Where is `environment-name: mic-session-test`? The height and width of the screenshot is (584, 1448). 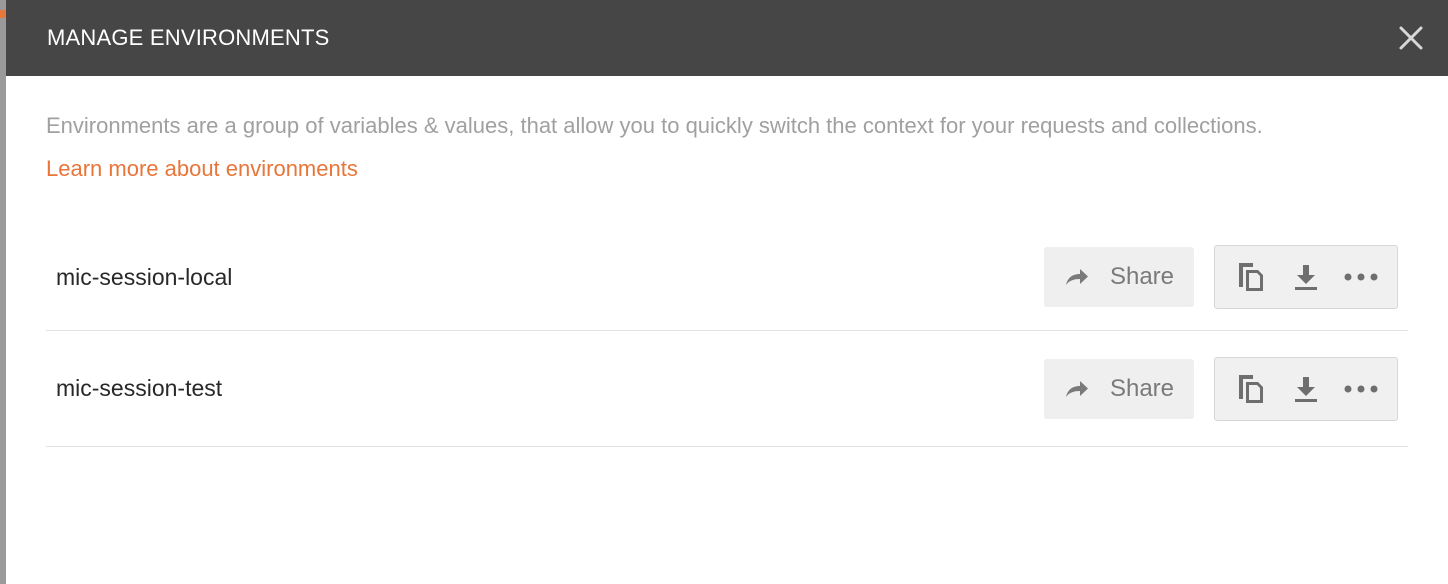
environment-name: mic-session-test is located at coordinates (139, 388).